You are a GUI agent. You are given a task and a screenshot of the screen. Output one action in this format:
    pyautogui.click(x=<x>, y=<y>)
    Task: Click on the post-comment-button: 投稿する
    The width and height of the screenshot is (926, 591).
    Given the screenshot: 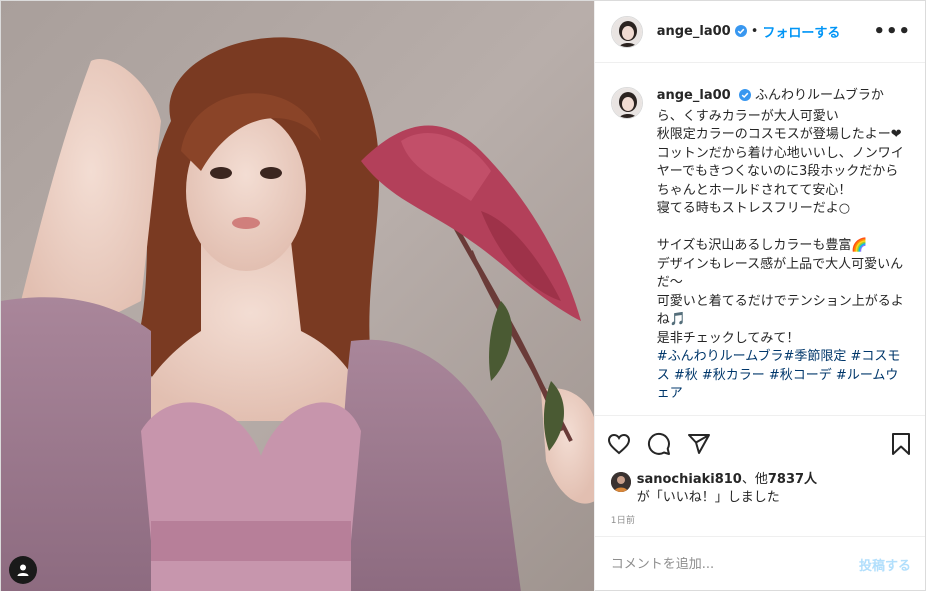 What is the action you would take?
    pyautogui.click(x=885, y=564)
    